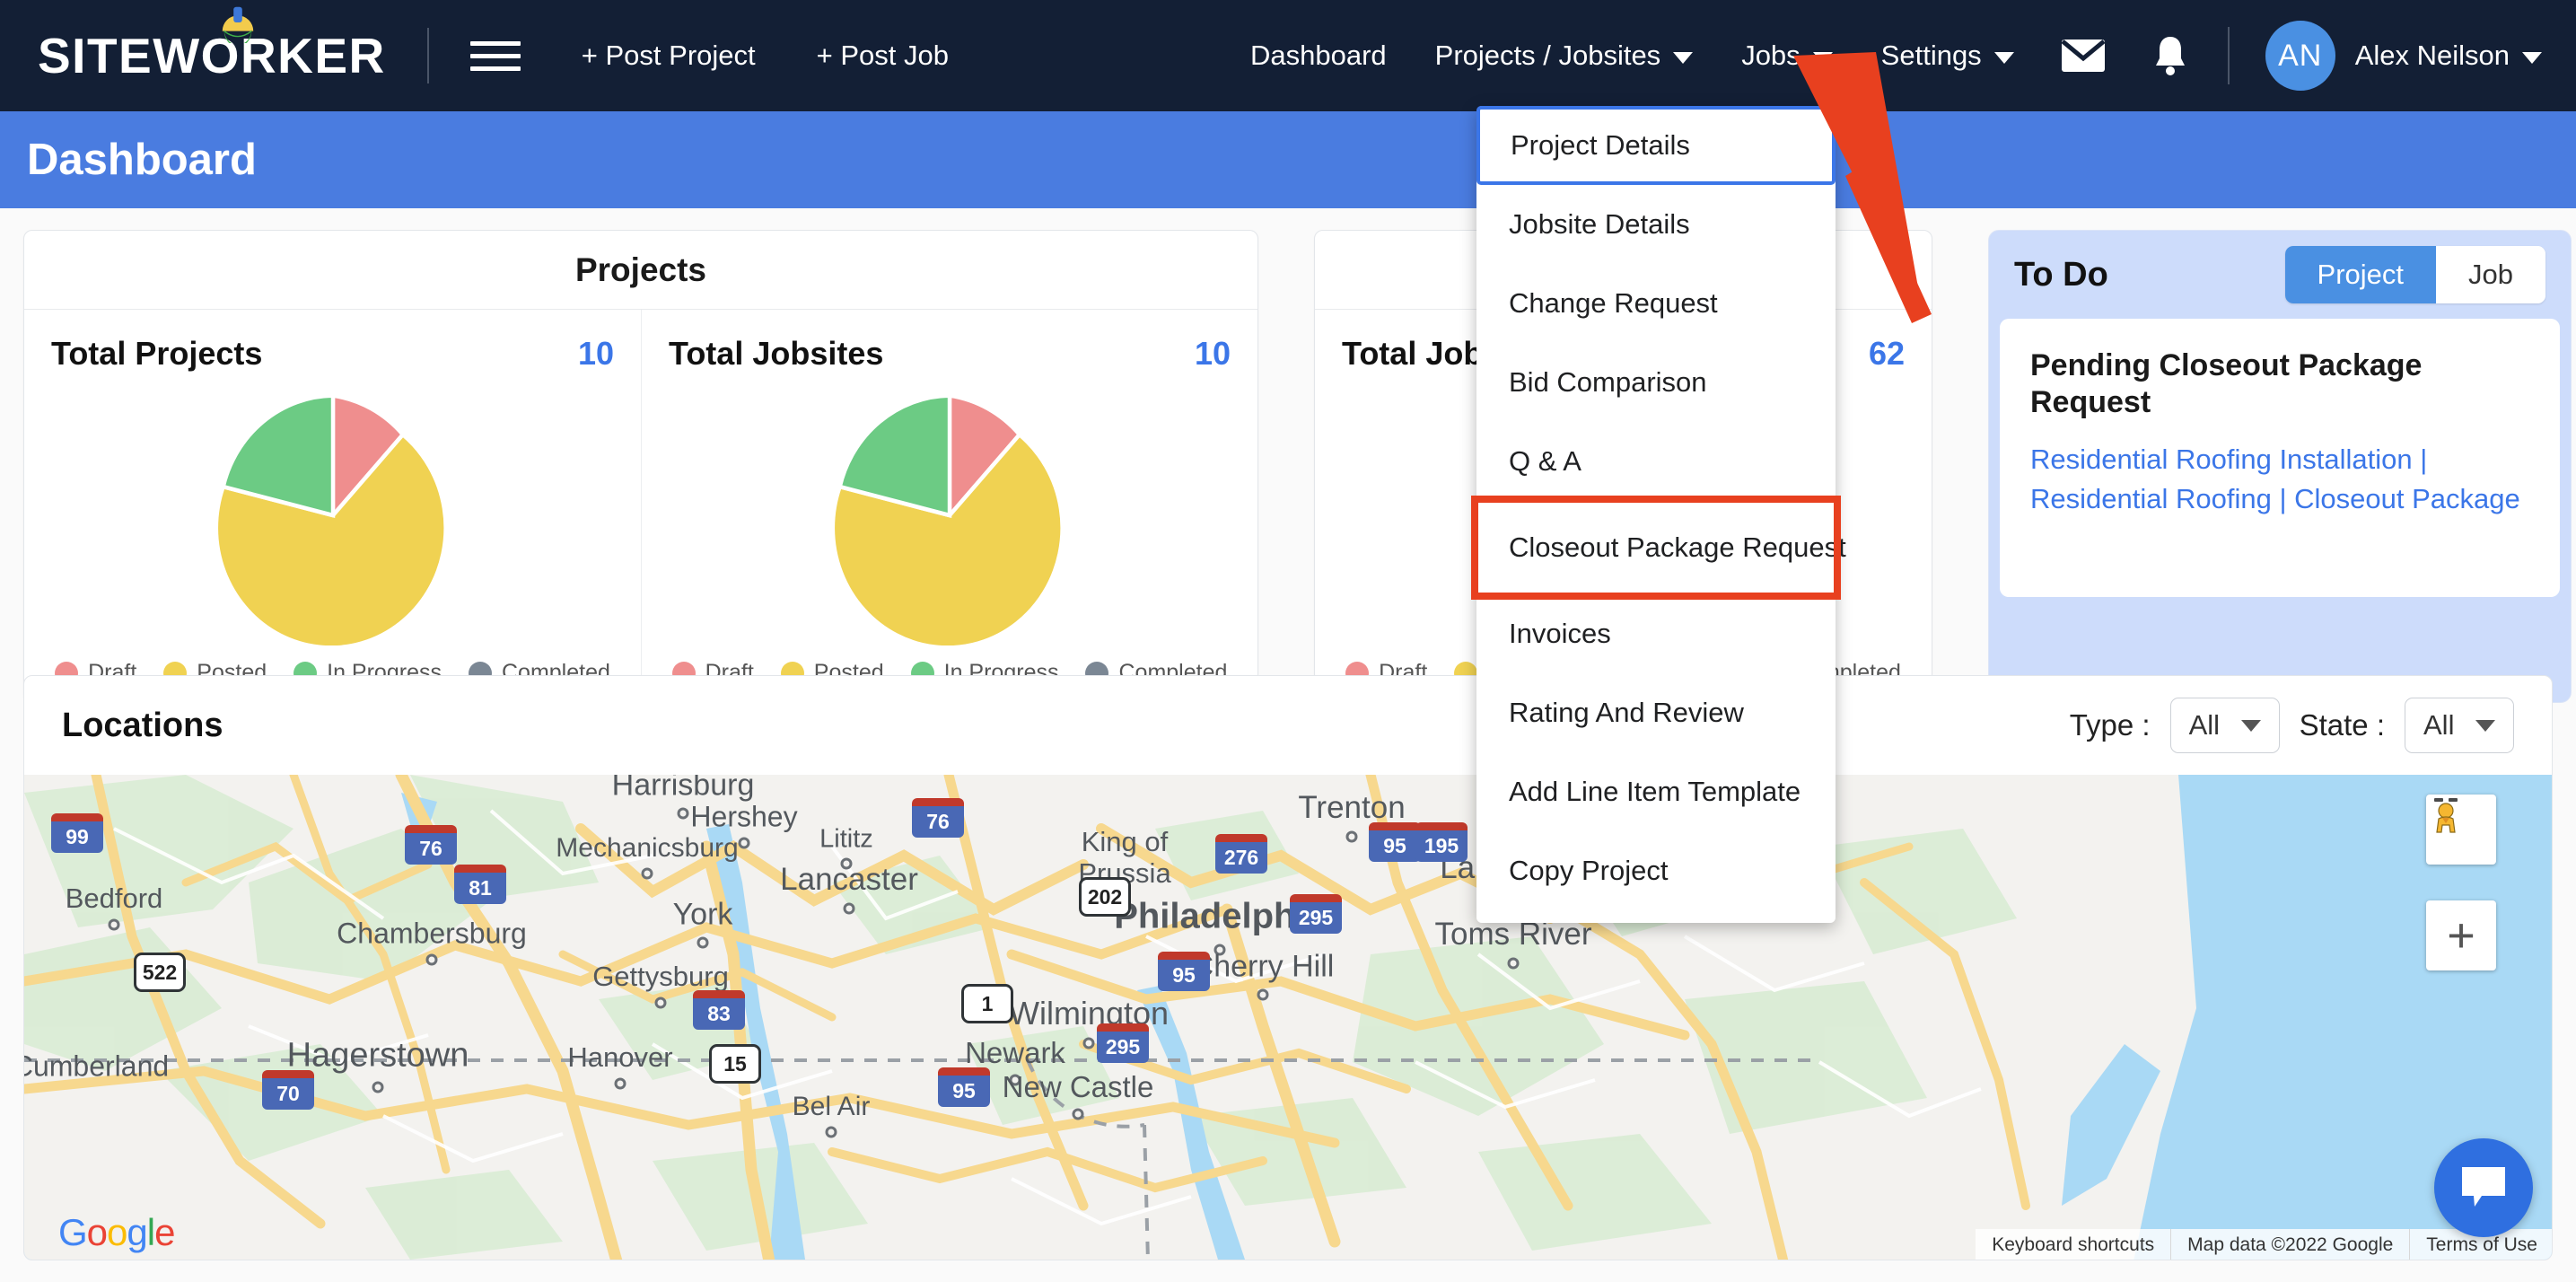  Describe the element at coordinates (1656, 303) in the screenshot. I see `dropdown-item-change-request: Change Request` at that location.